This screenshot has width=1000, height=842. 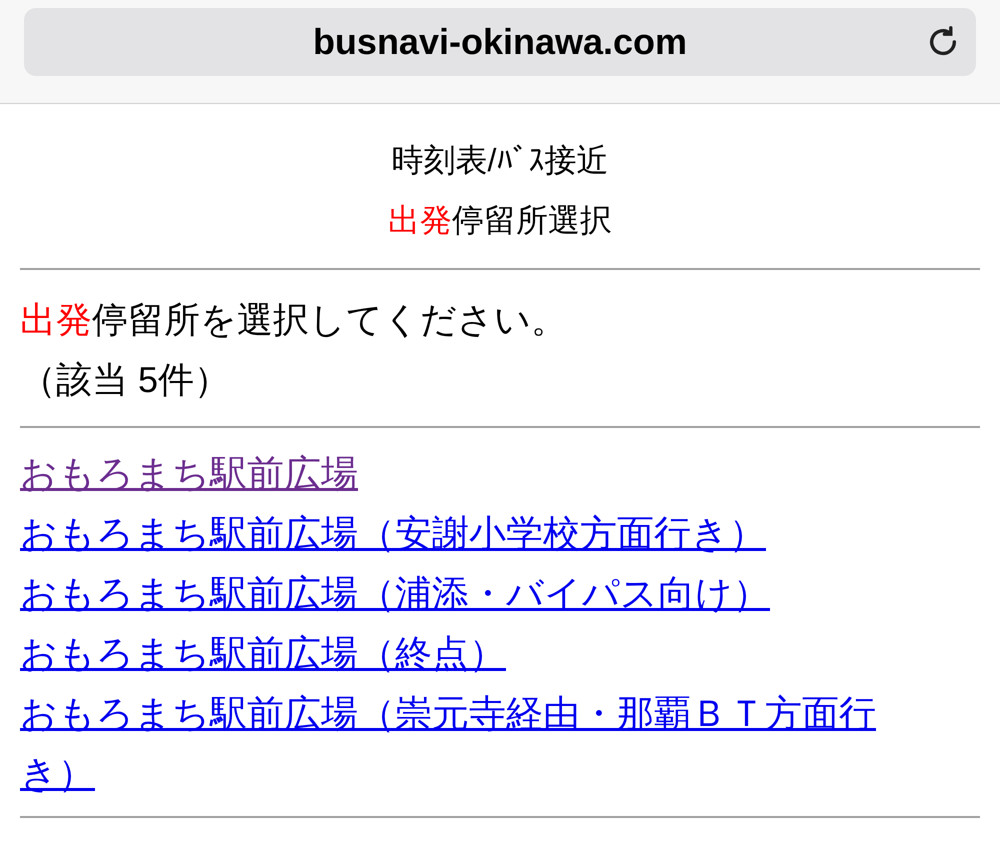 What do you see at coordinates (189, 474) in the screenshot?
I see `bus-stop-link: おもろまち駅前広場` at bounding box center [189, 474].